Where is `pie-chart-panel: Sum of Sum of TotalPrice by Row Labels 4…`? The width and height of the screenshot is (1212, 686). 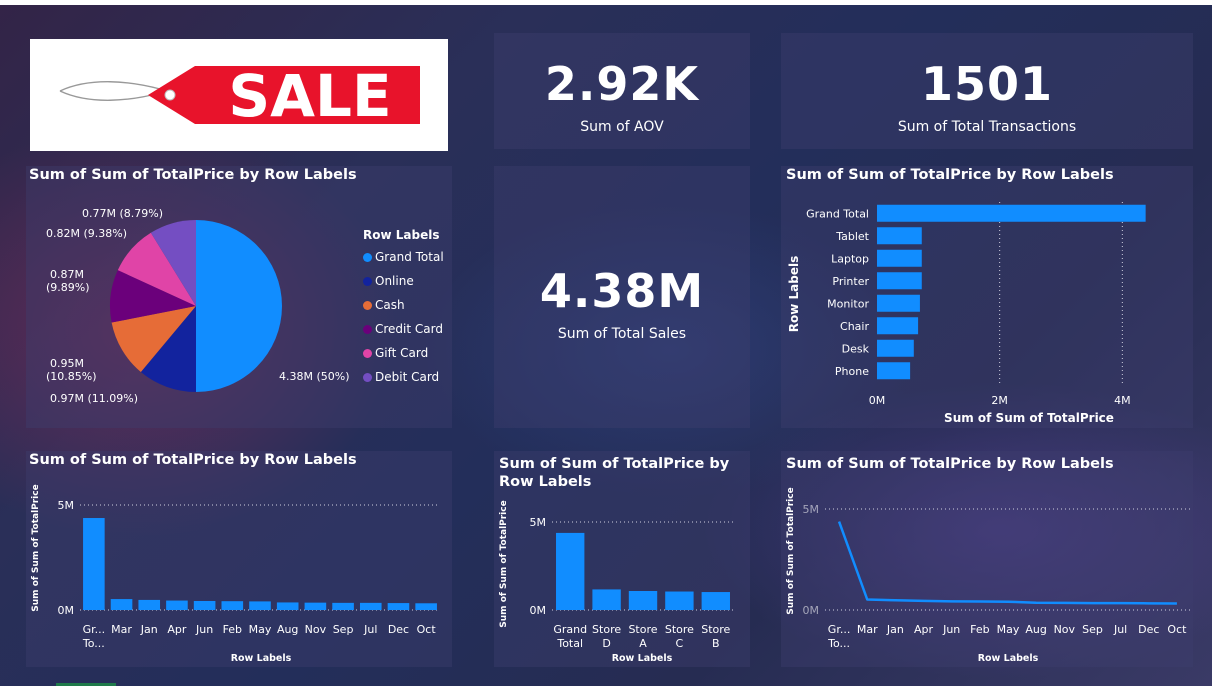 pie-chart-panel: Sum of Sum of TotalPrice by Row Labels 4… is located at coordinates (239, 297).